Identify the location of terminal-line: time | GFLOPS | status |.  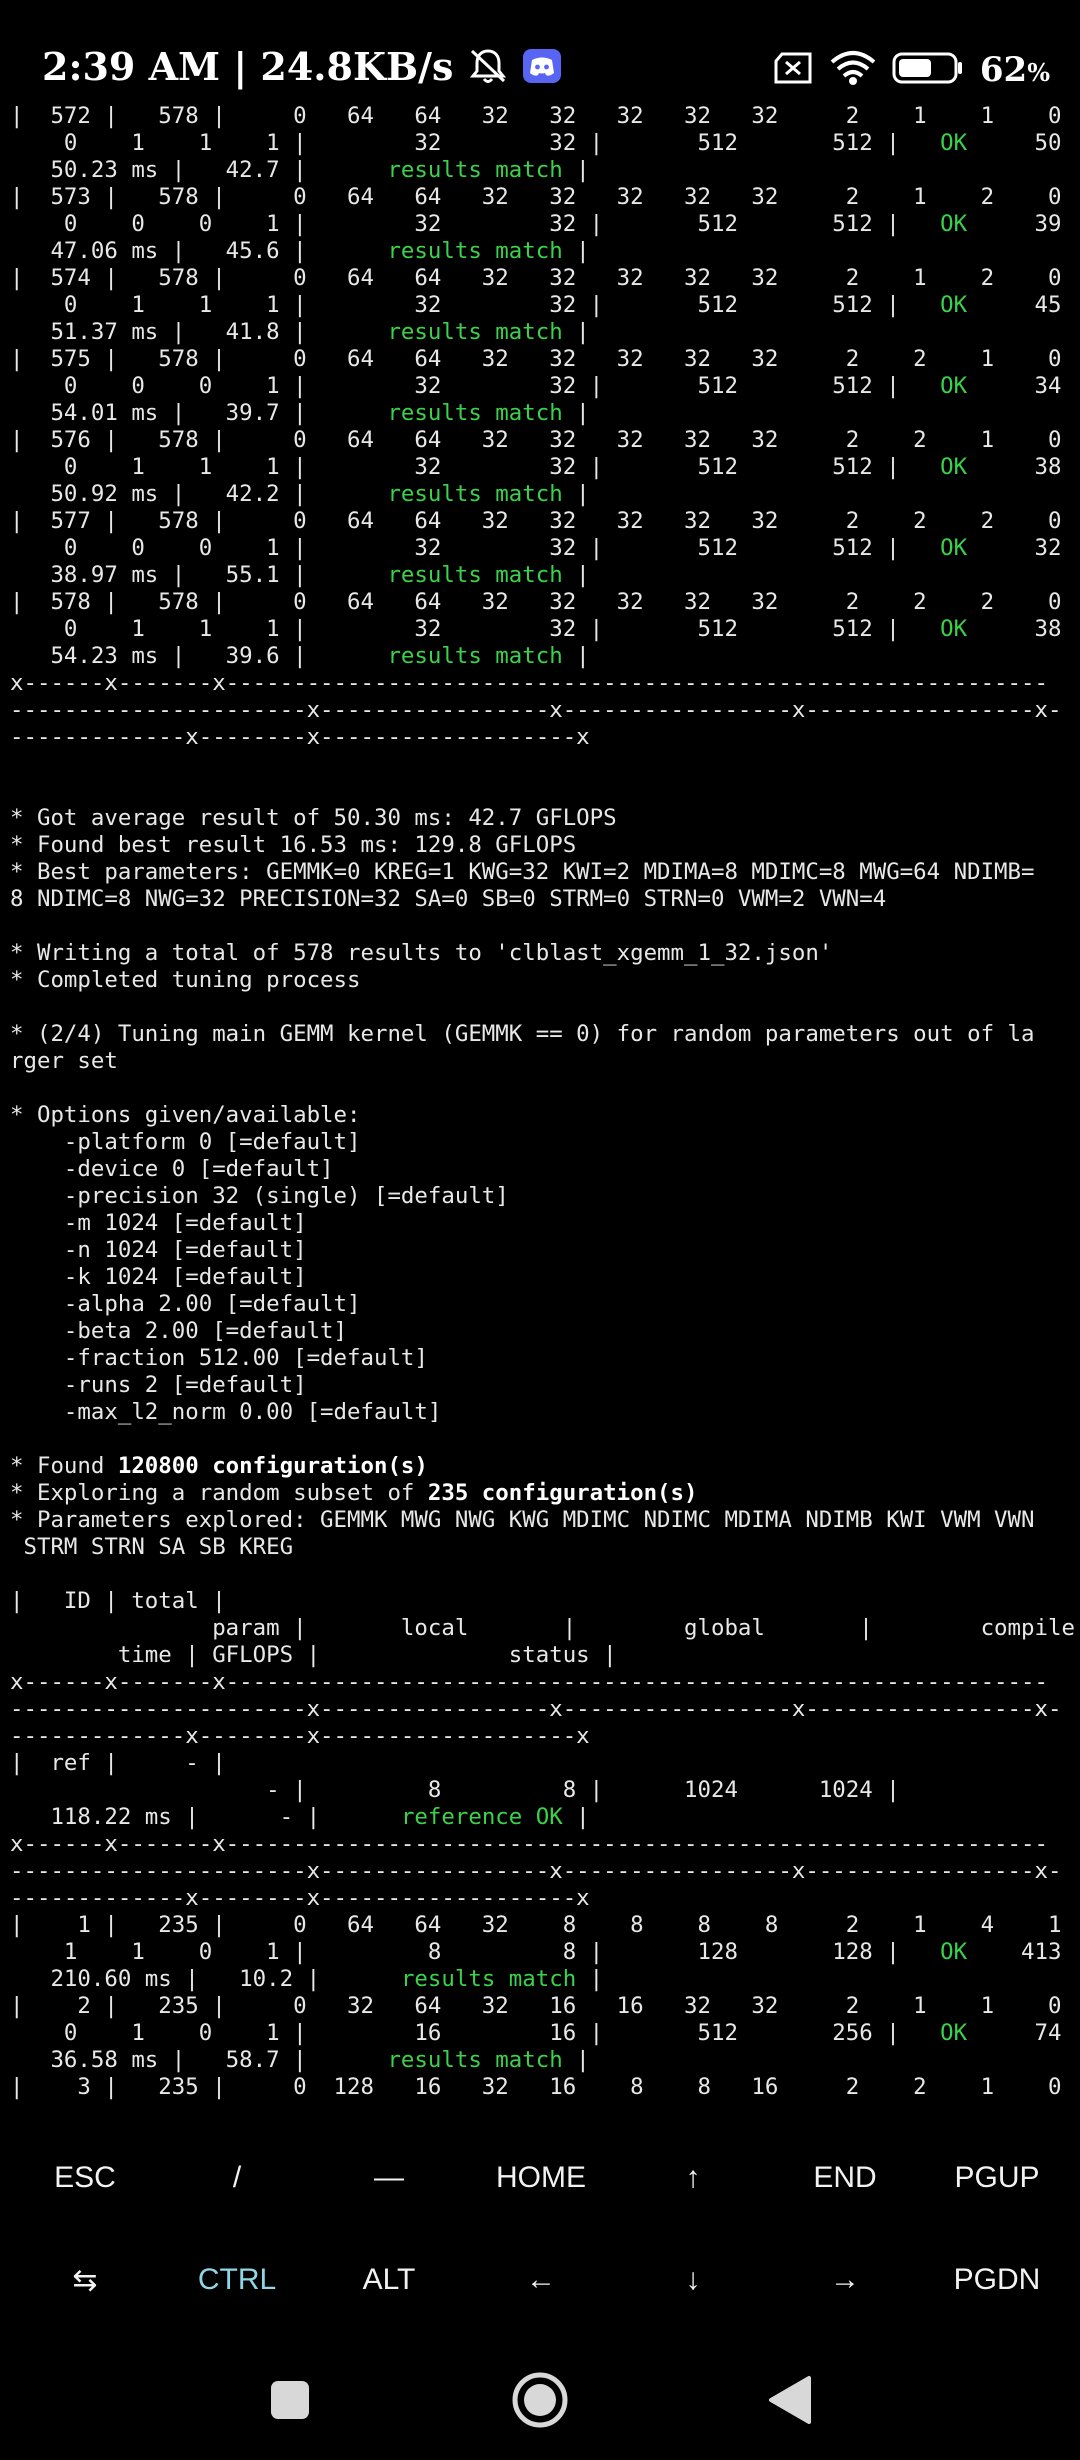
(313, 1655).